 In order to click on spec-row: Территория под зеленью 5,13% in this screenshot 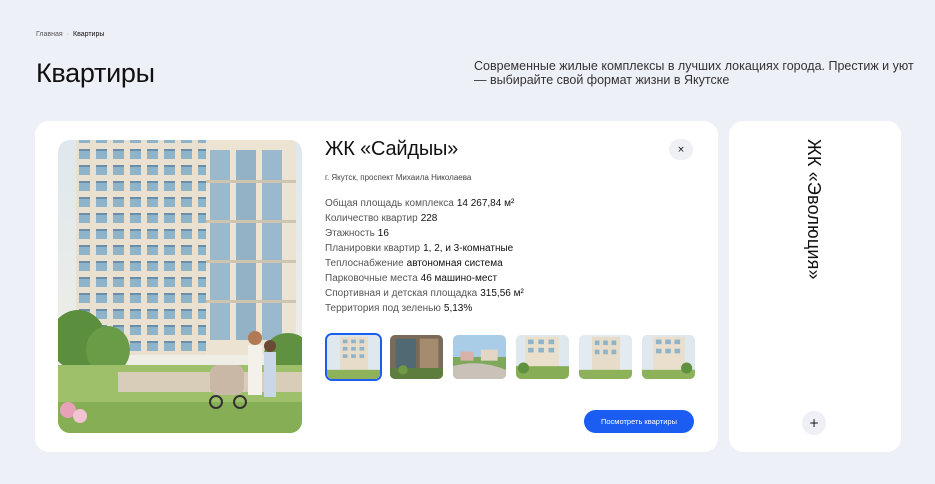, I will do `click(510, 308)`.